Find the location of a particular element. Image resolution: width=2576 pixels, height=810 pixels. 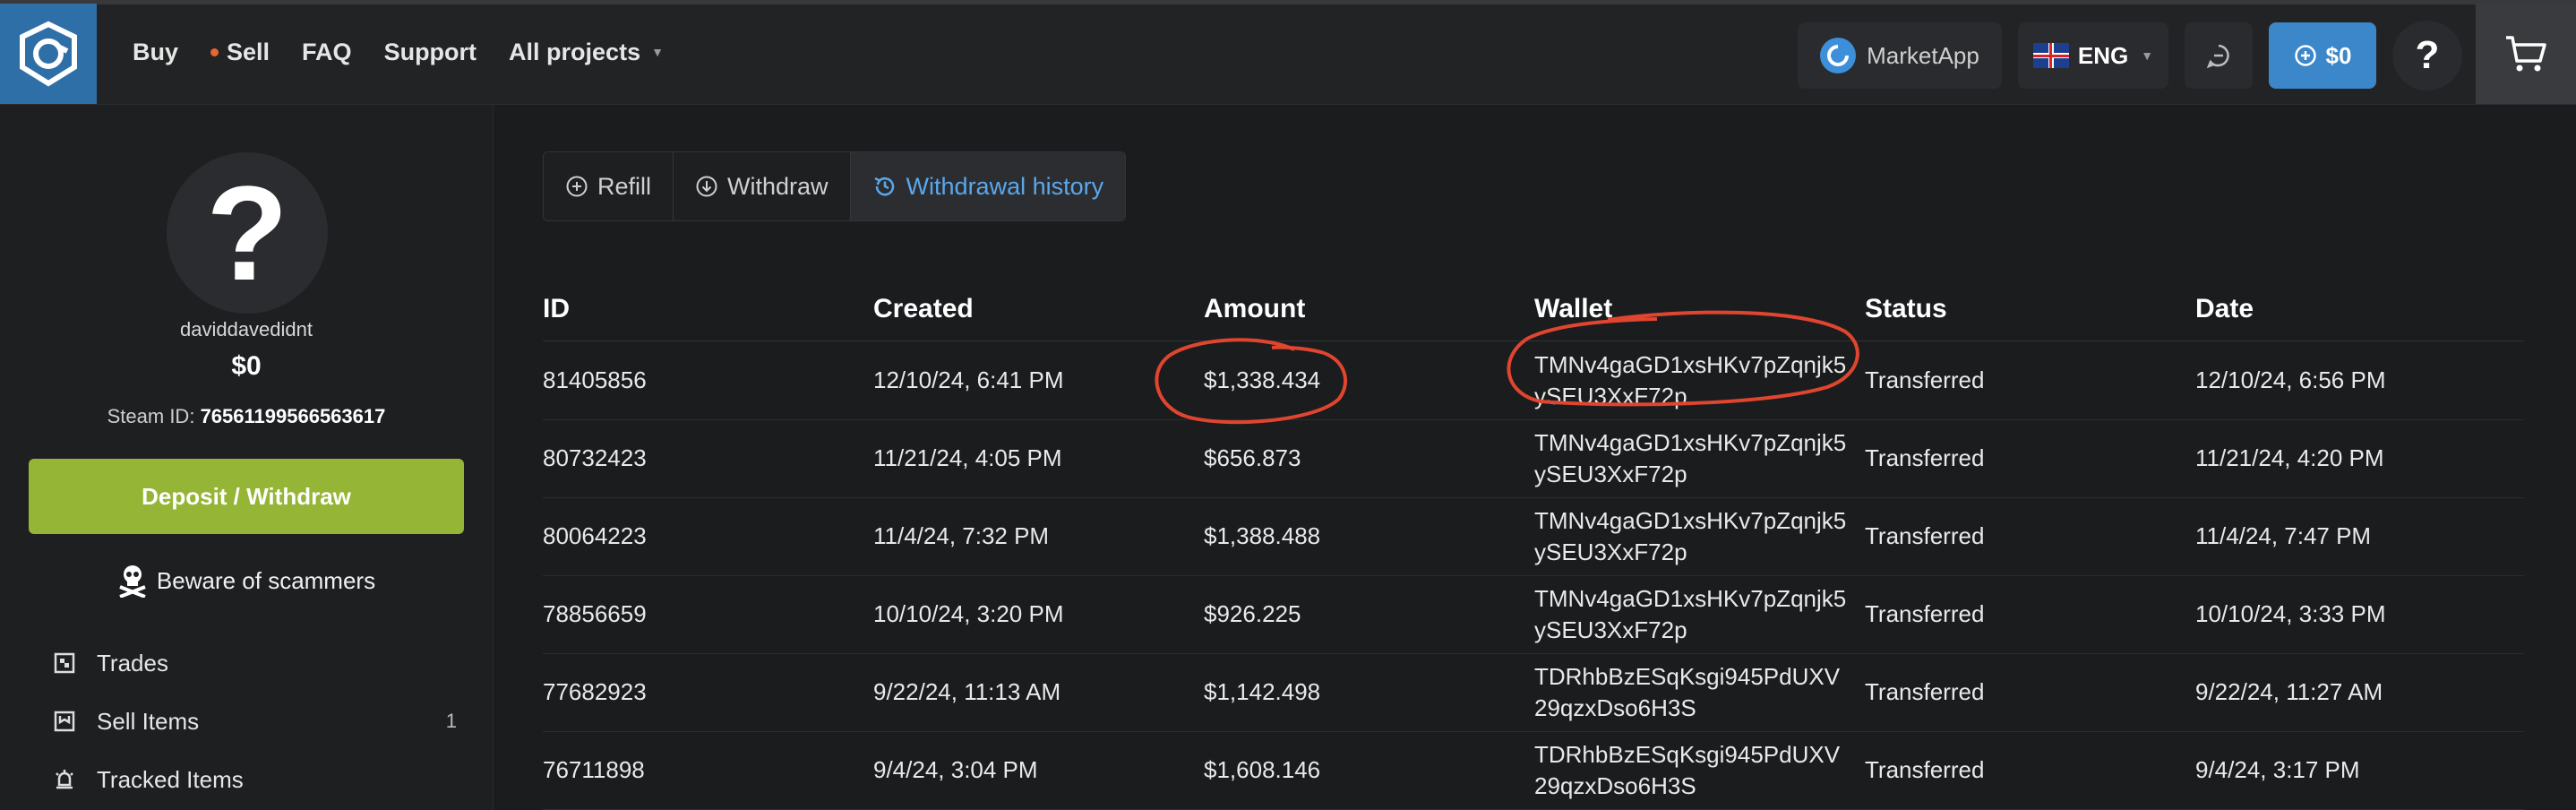

cart-button is located at coordinates (2526, 54).